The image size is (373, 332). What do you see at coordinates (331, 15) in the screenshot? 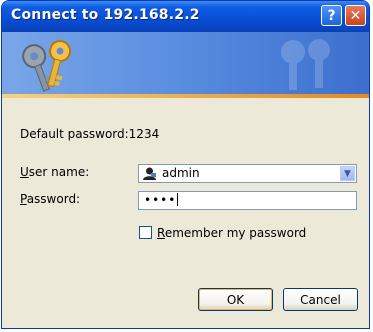
I see `help-button: ?` at bounding box center [331, 15].